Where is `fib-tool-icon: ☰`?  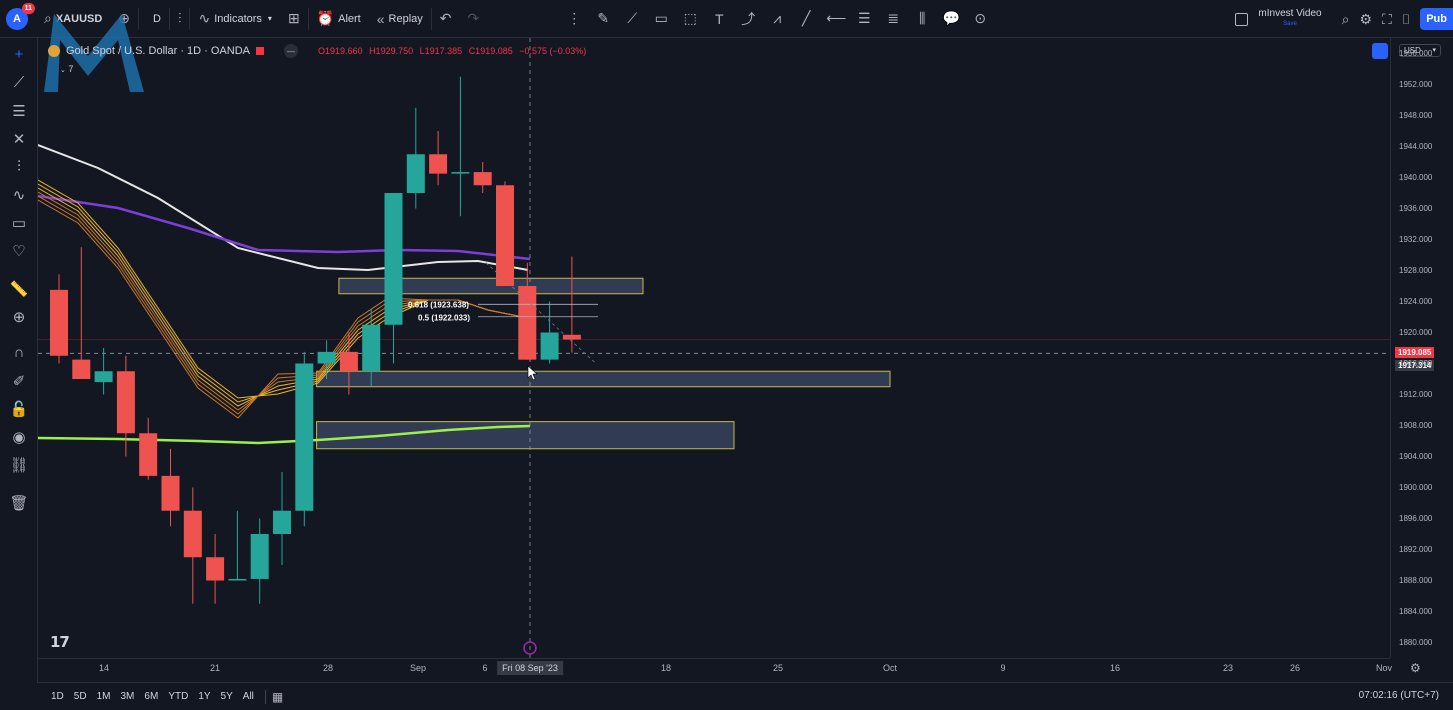 fib-tool-icon: ☰ is located at coordinates (19, 111).